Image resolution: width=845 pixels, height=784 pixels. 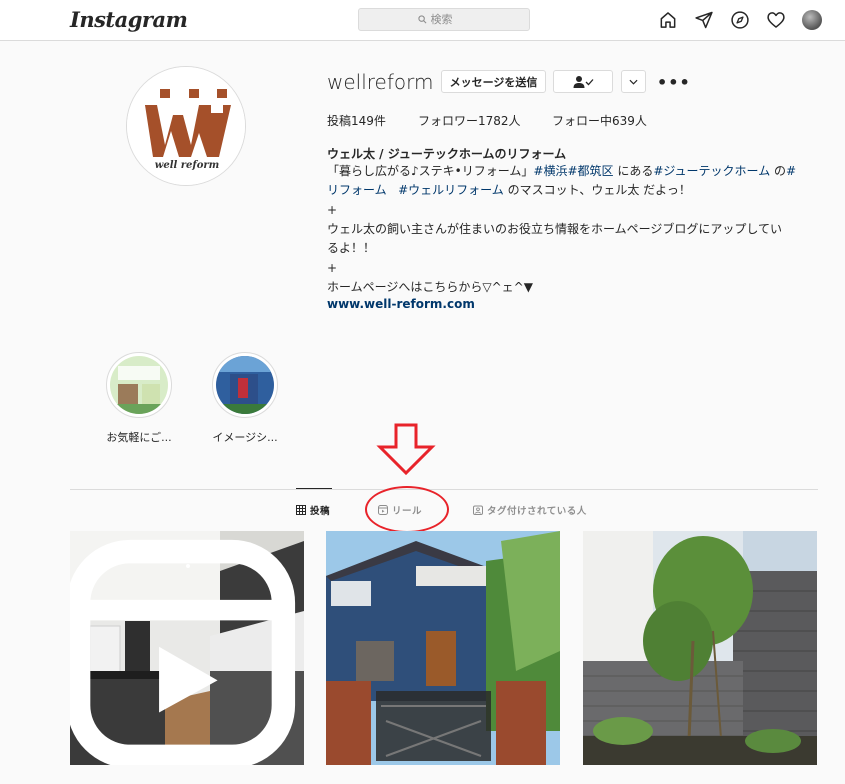 What do you see at coordinates (451, 190) in the screenshot?
I see `hashtag-link: #ウェルリフォーム` at bounding box center [451, 190].